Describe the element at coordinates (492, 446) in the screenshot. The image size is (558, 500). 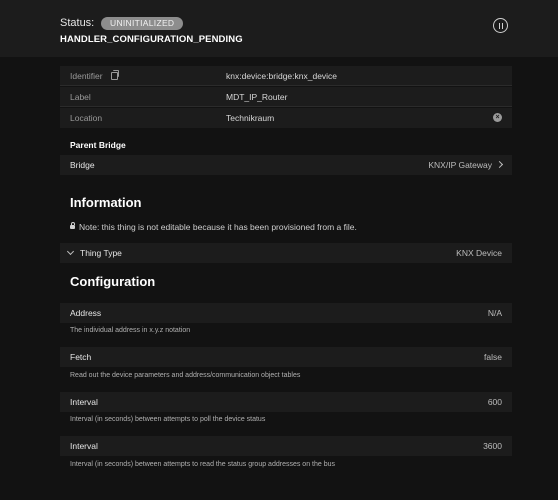
I see `config-param-value: 3600` at that location.